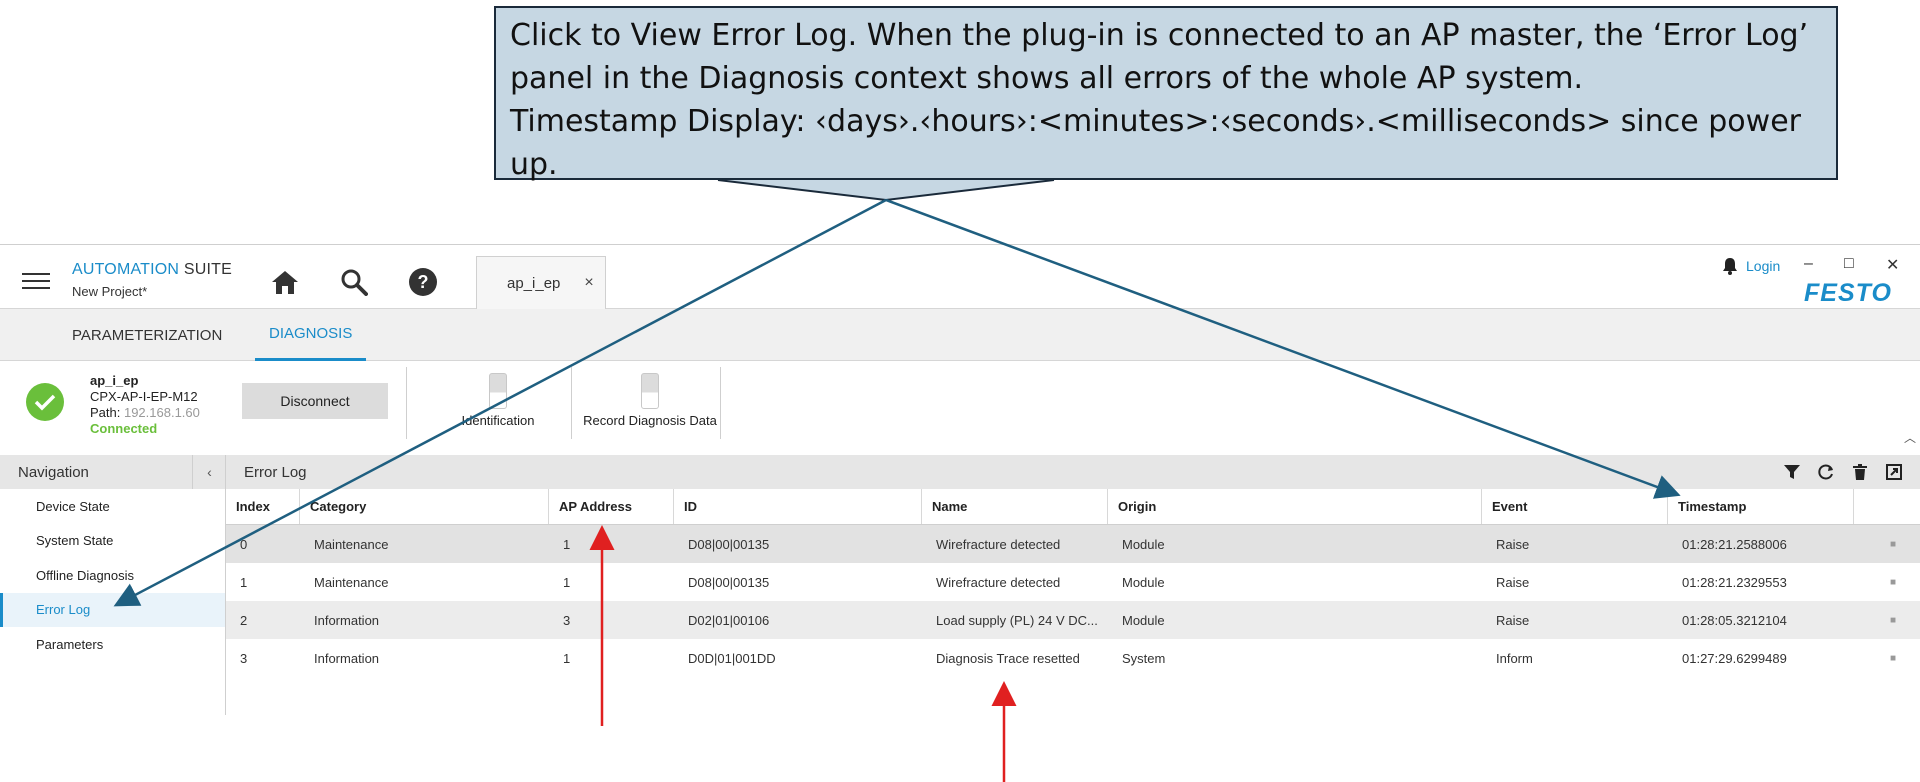 The width and height of the screenshot is (1920, 782). I want to click on panel-title: Error Log, so click(275, 472).